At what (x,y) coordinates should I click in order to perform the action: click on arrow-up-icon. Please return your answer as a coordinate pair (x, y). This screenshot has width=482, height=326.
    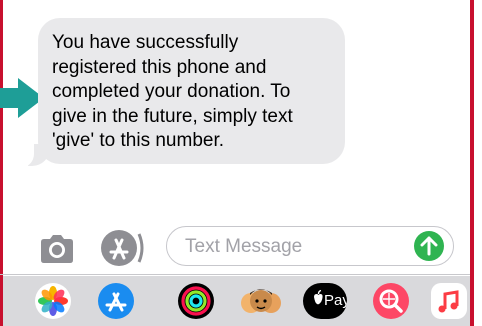
    Looking at the image, I should click on (429, 246).